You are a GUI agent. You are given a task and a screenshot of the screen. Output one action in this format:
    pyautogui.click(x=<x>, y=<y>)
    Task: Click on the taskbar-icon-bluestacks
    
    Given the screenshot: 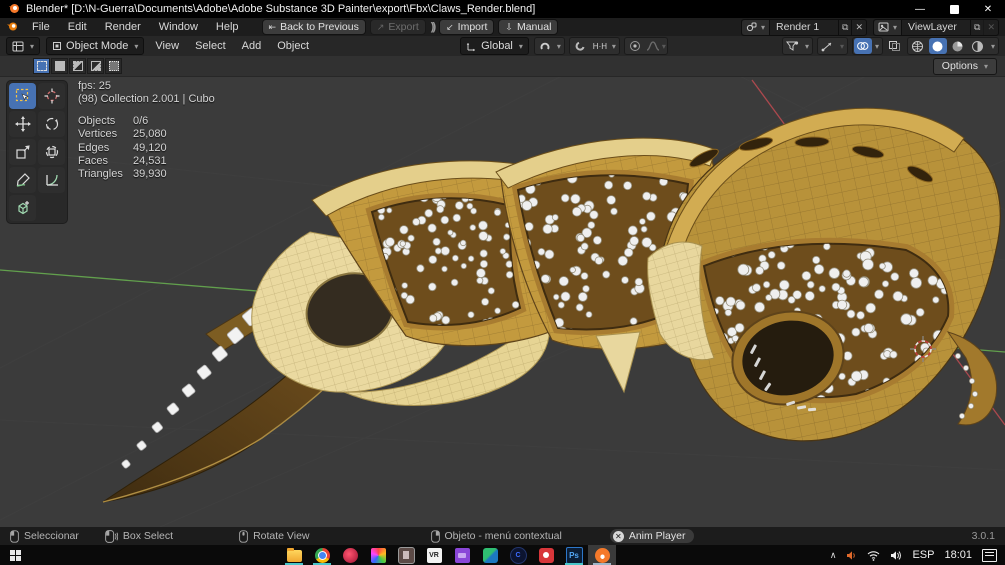 What is the action you would take?
    pyautogui.click(x=490, y=555)
    